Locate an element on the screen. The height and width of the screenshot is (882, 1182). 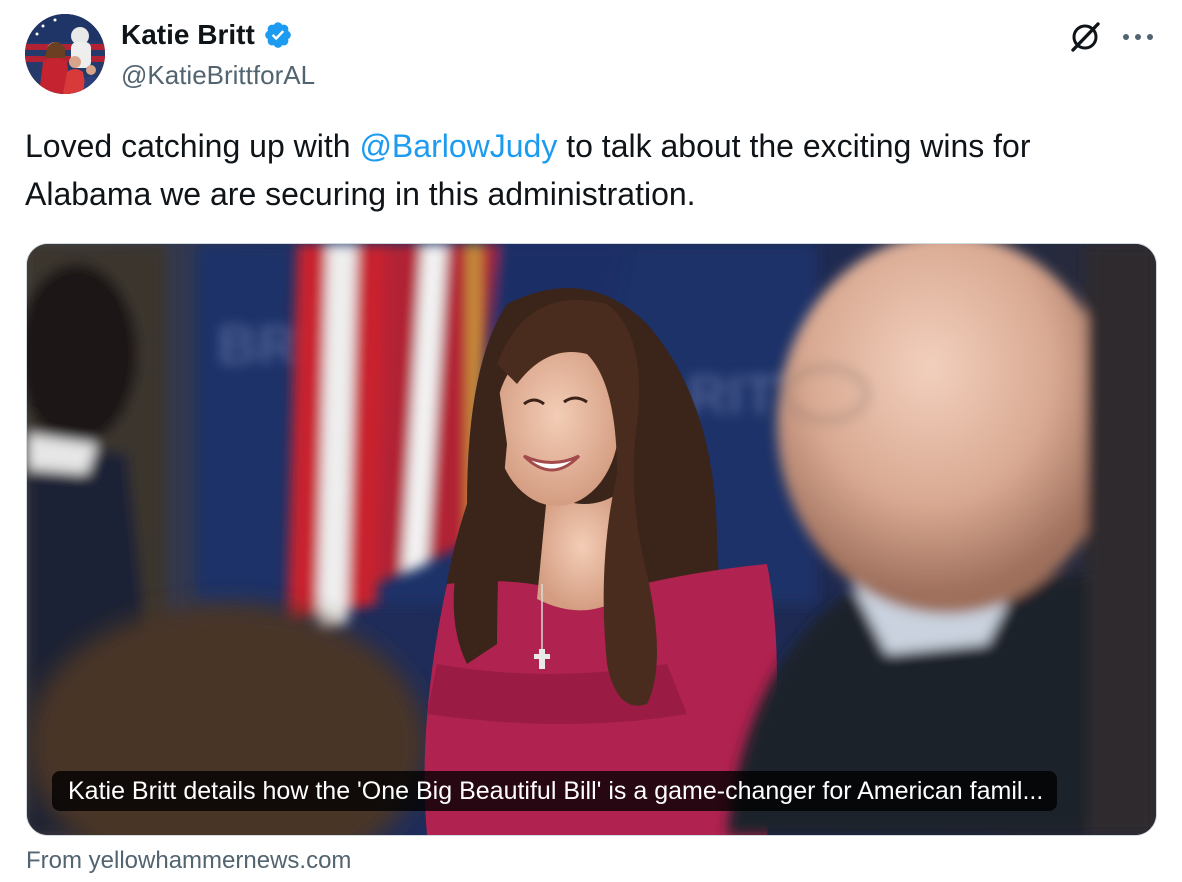
tweet-text-before: Loved catching up with is located at coordinates (192, 146).